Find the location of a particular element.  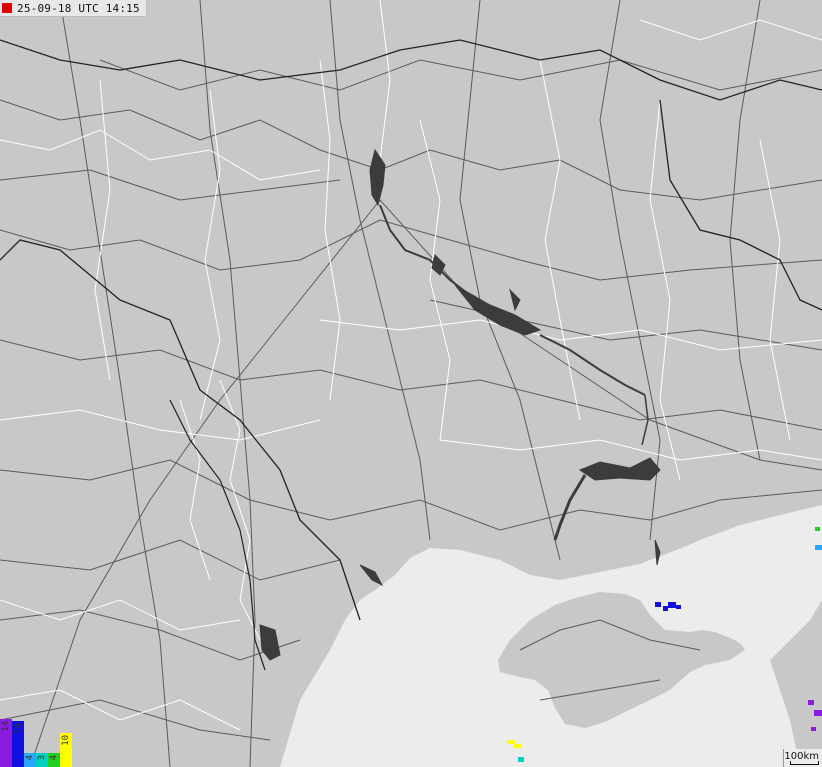

timestamp-bar: 25-09-18 UTC 14:15 is located at coordinates (73, 8).